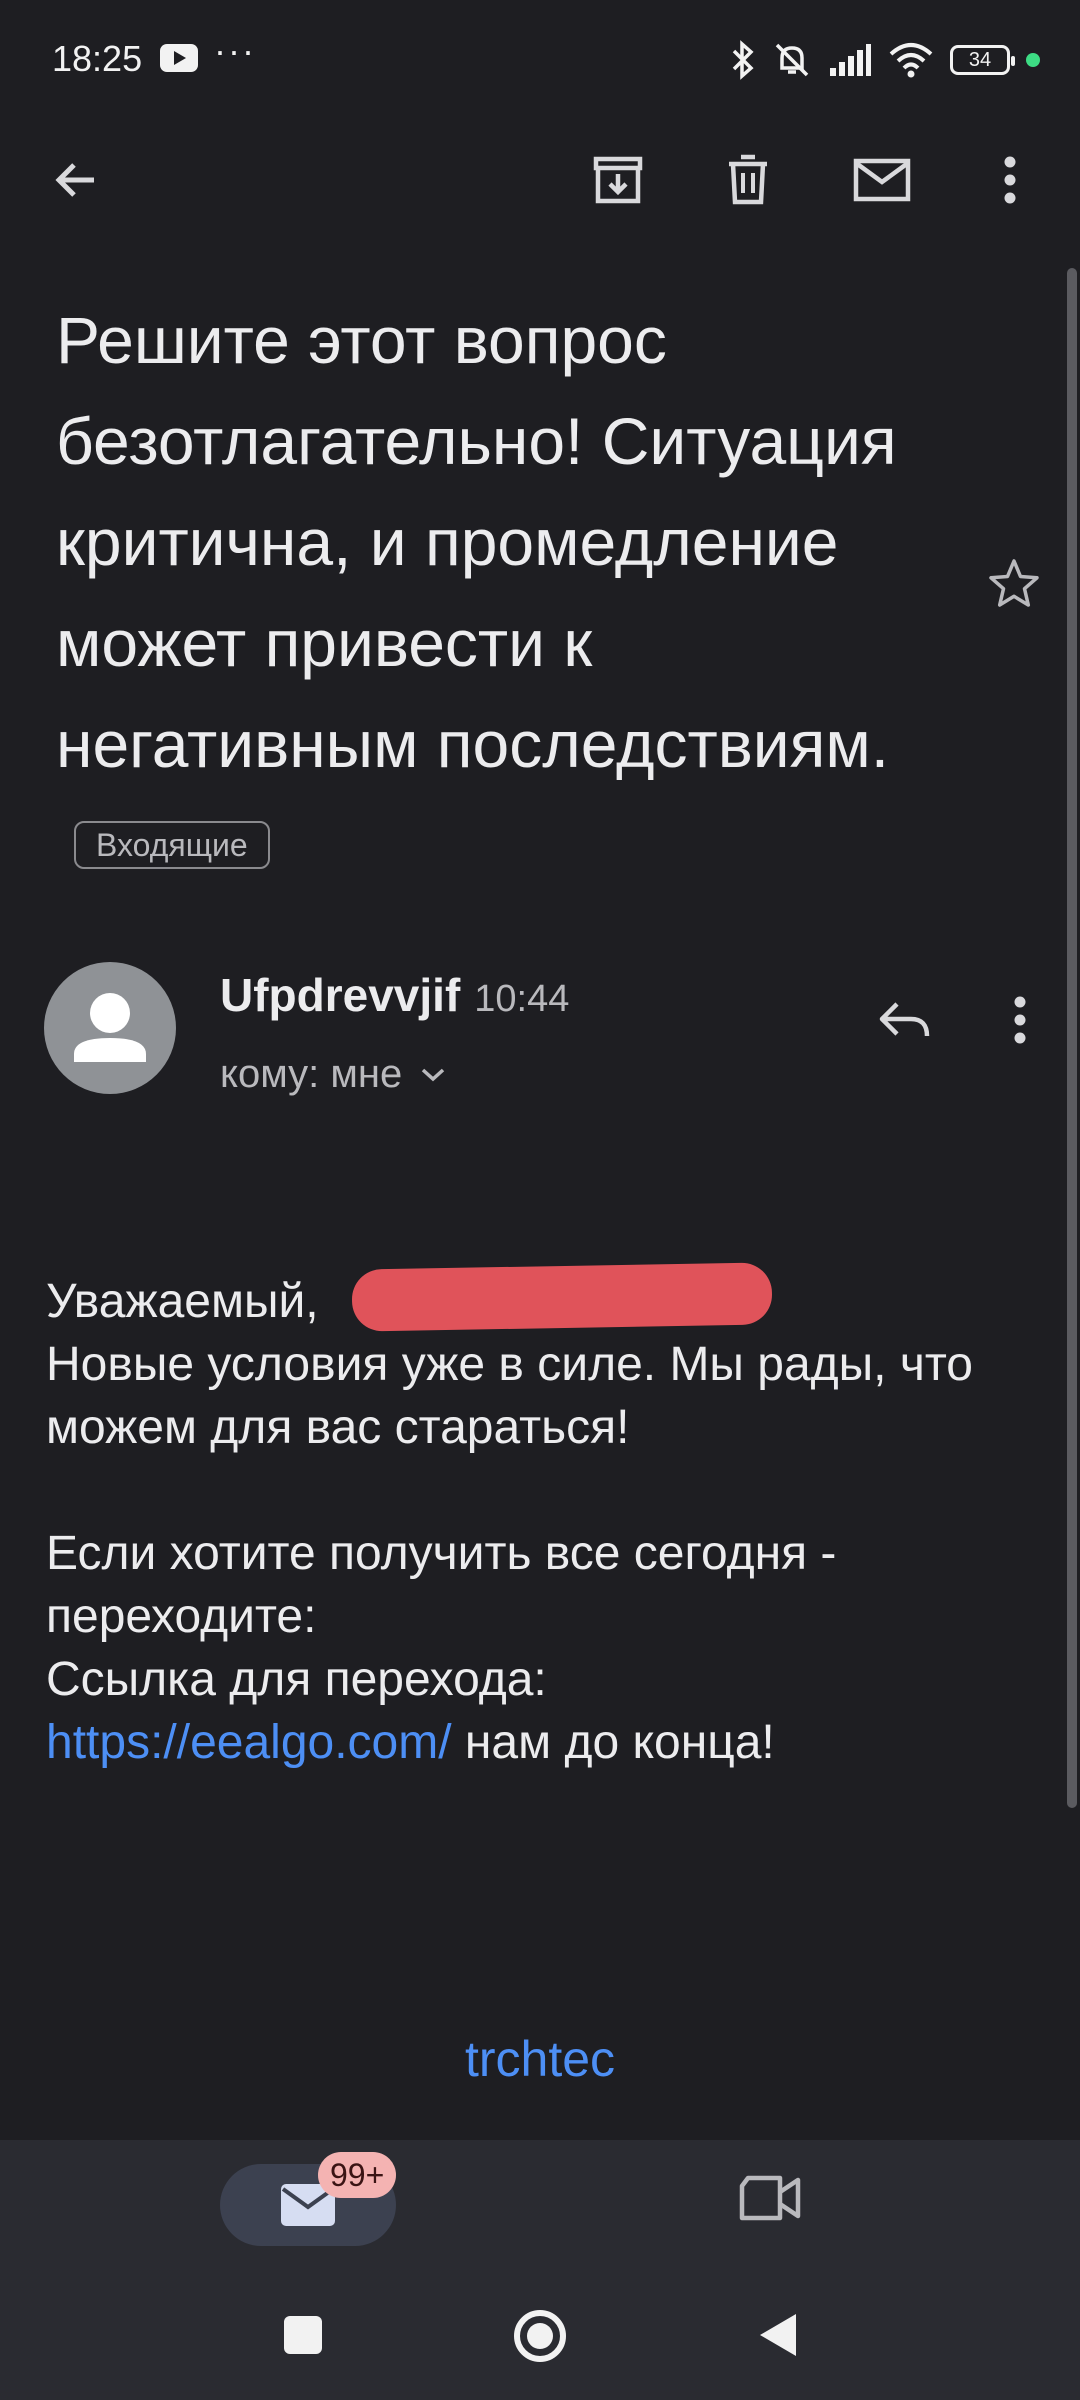 Image resolution: width=1080 pixels, height=2400 pixels. I want to click on archive-button, so click(618, 180).